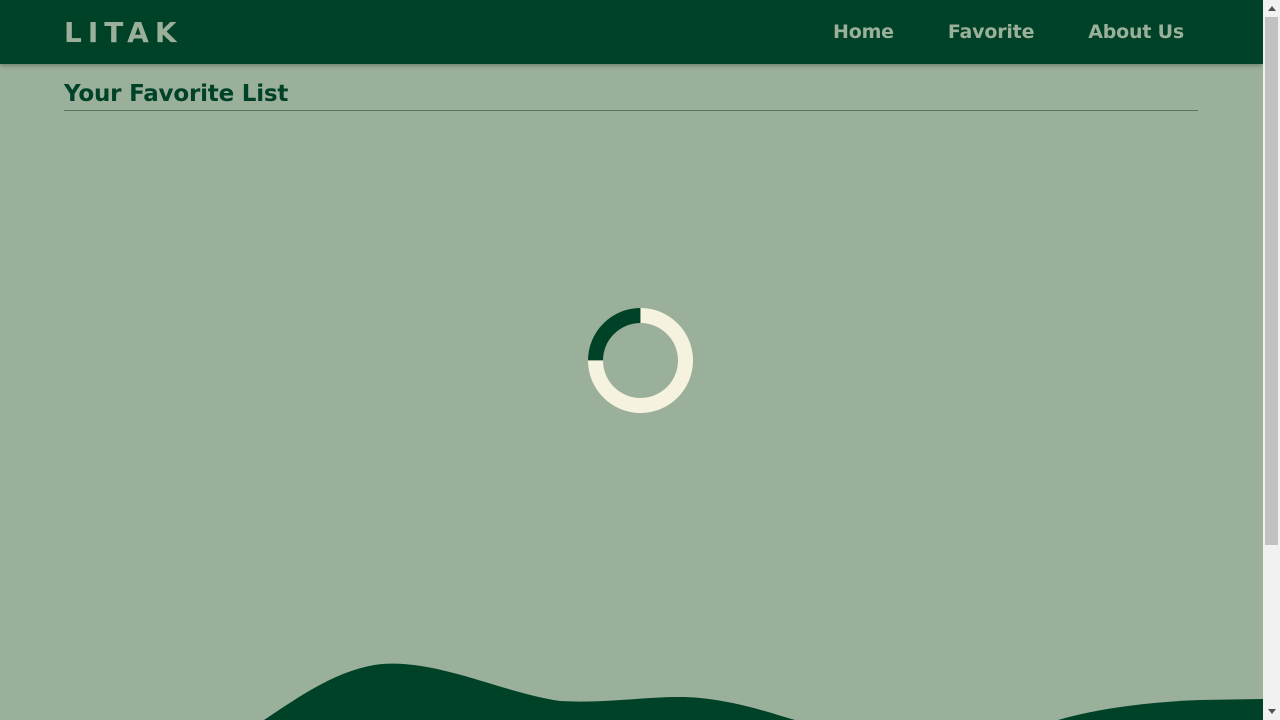  I want to click on navbar: LITAK Home Favorite About Us, so click(631, 32).